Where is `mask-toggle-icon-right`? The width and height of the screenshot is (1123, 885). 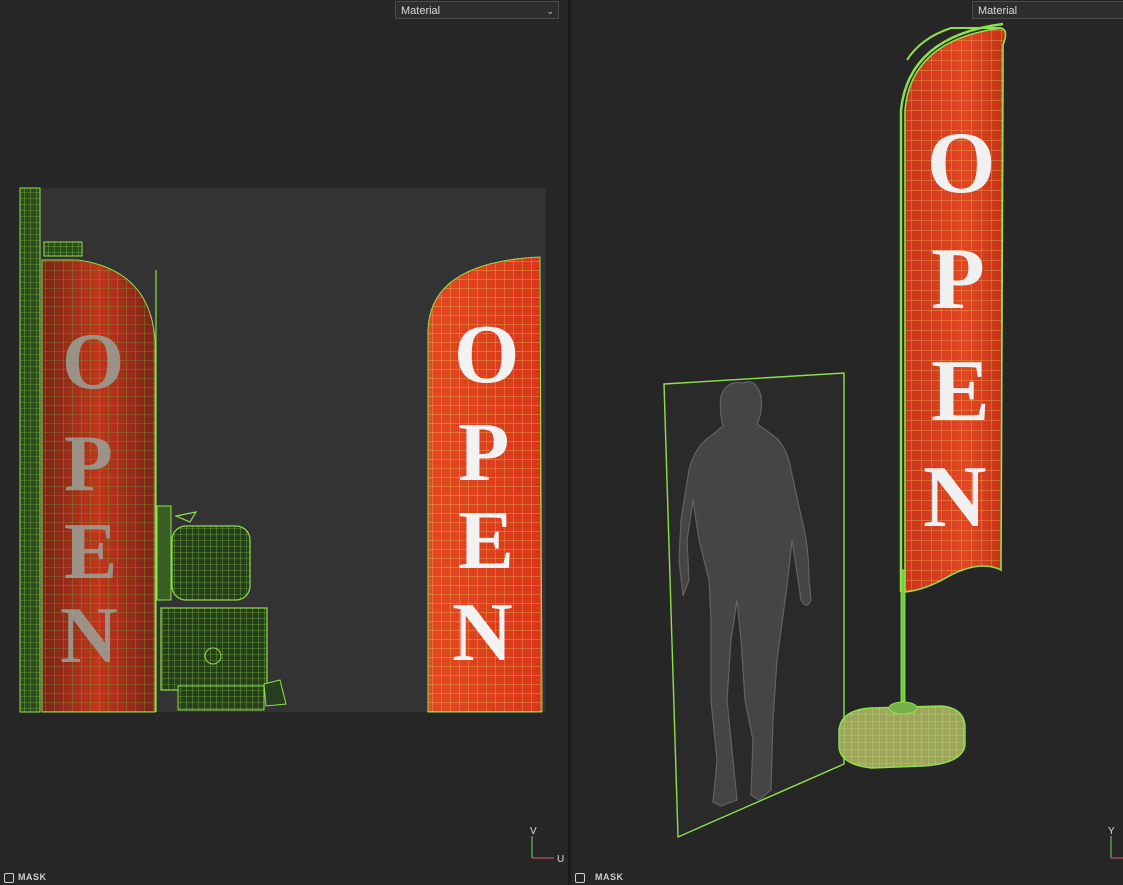
mask-toggle-icon-right is located at coordinates (580, 878).